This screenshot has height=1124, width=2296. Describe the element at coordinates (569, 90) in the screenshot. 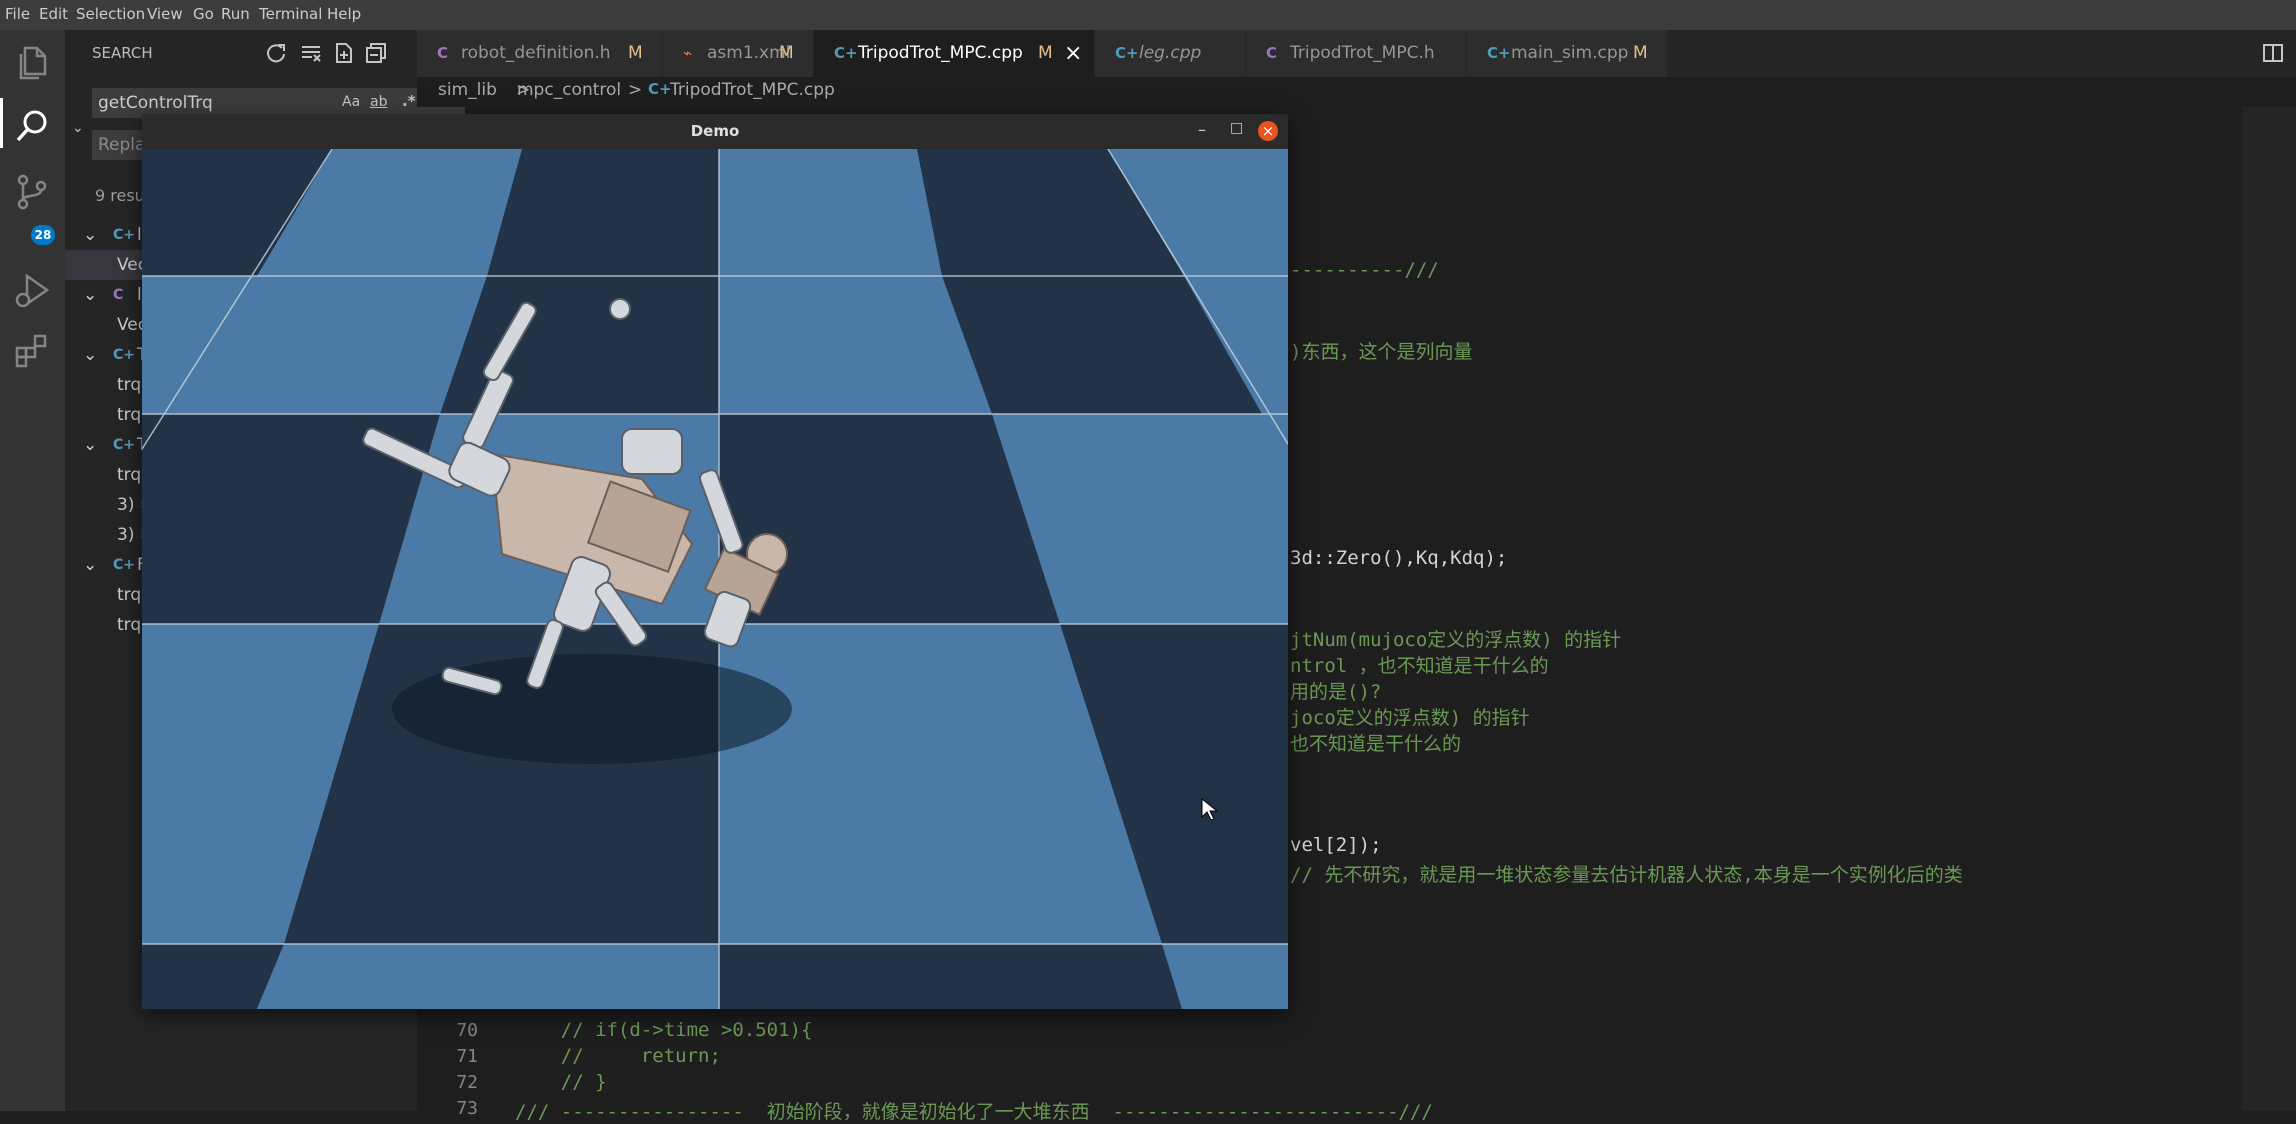

I see `breadcrumb-part-2: mpc_control` at that location.